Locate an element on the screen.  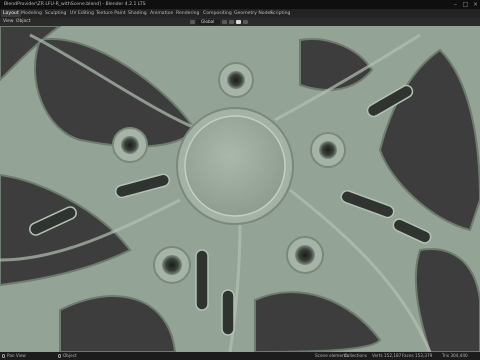
close-icon: × is located at coordinates (475, 4).